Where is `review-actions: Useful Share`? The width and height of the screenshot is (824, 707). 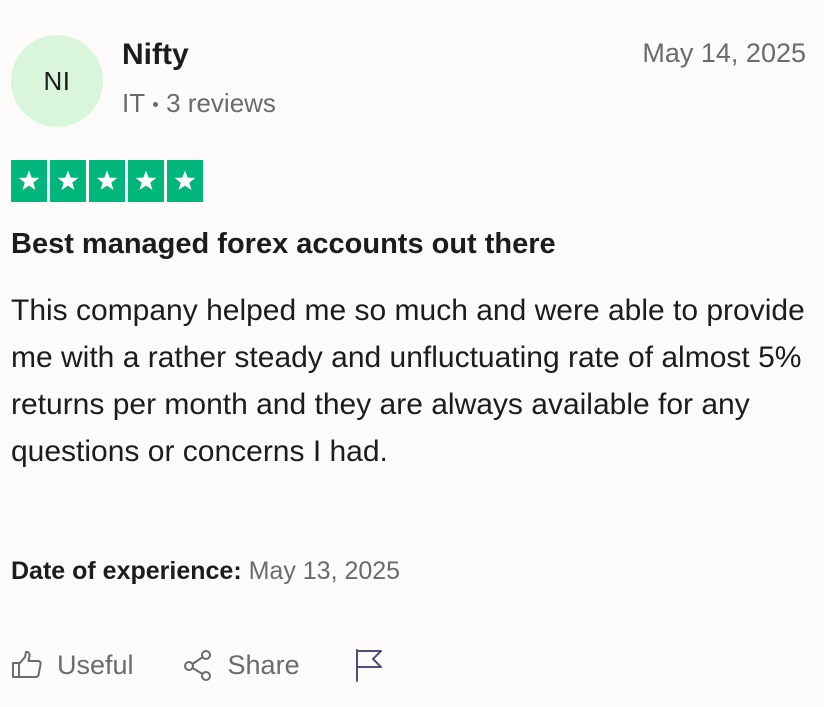
review-actions: Useful Share is located at coordinates (197, 665).